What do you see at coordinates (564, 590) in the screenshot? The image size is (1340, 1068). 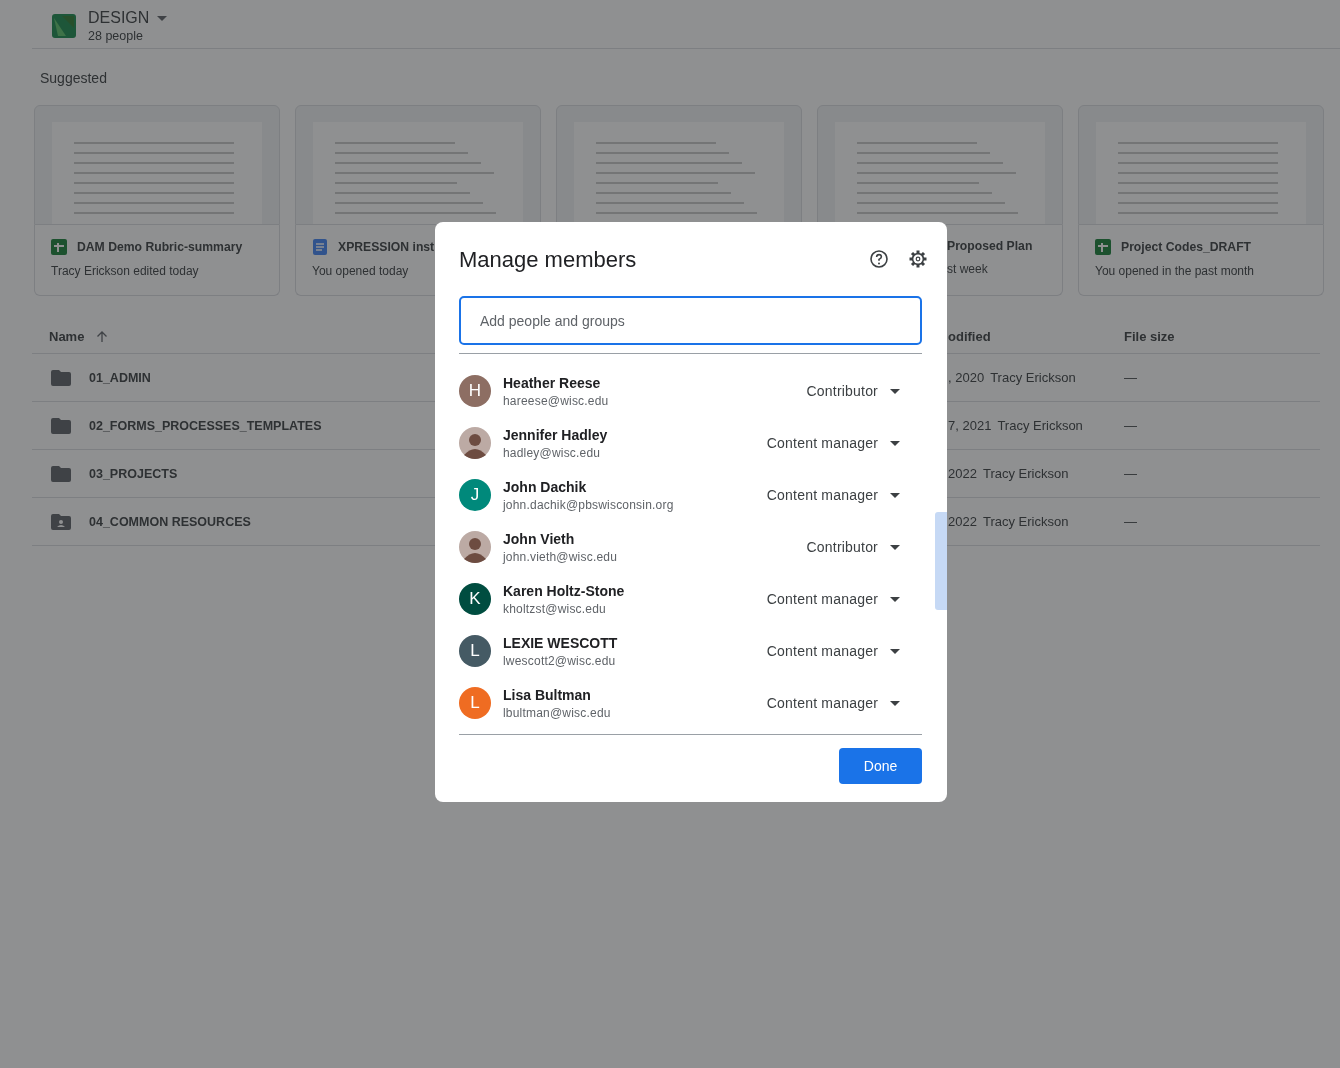 I see `member-name: Karen Holtz-Stone` at bounding box center [564, 590].